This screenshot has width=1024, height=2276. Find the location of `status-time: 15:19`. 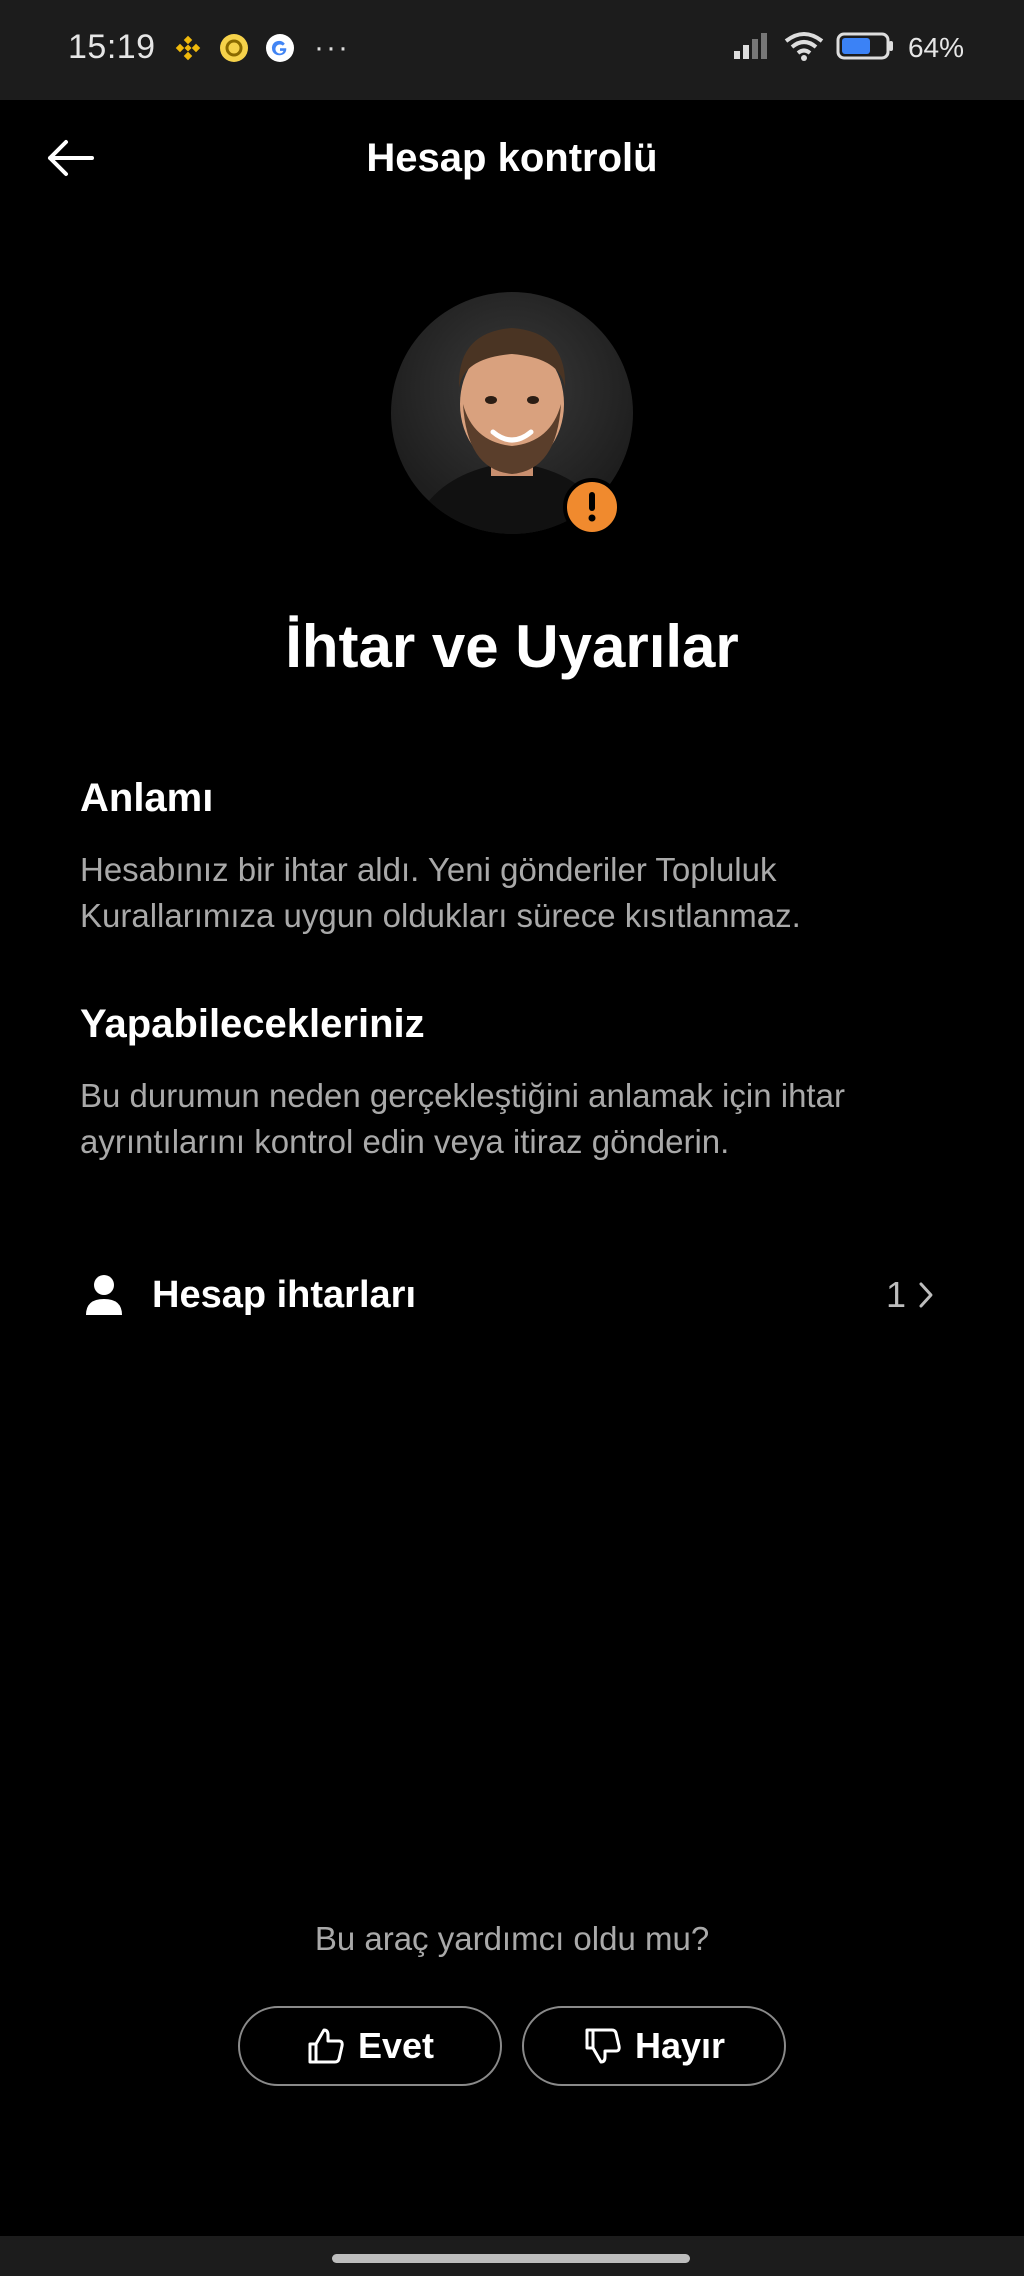

status-time: 15:19 is located at coordinates (112, 47).